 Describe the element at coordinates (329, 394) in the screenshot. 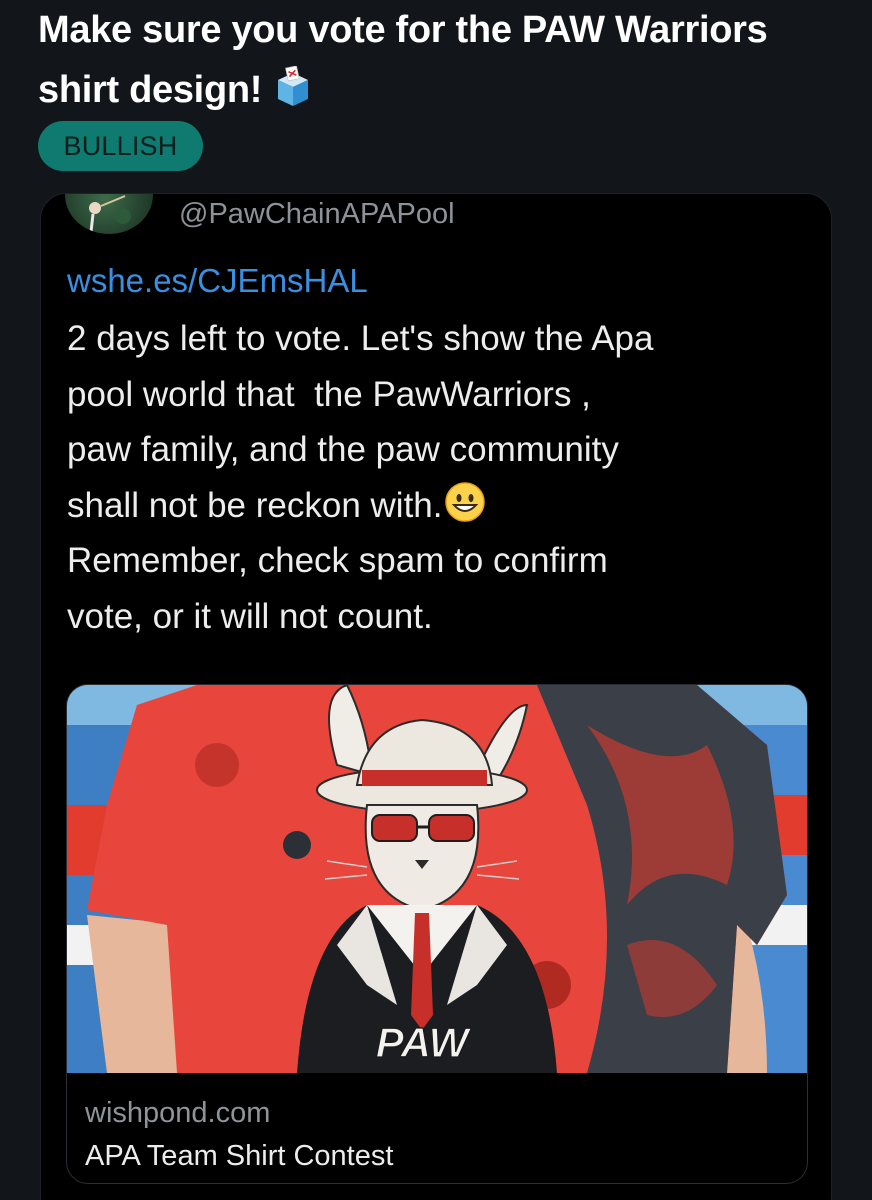

I see `embed-line-2: pool world that the PawWarriors ,` at that location.